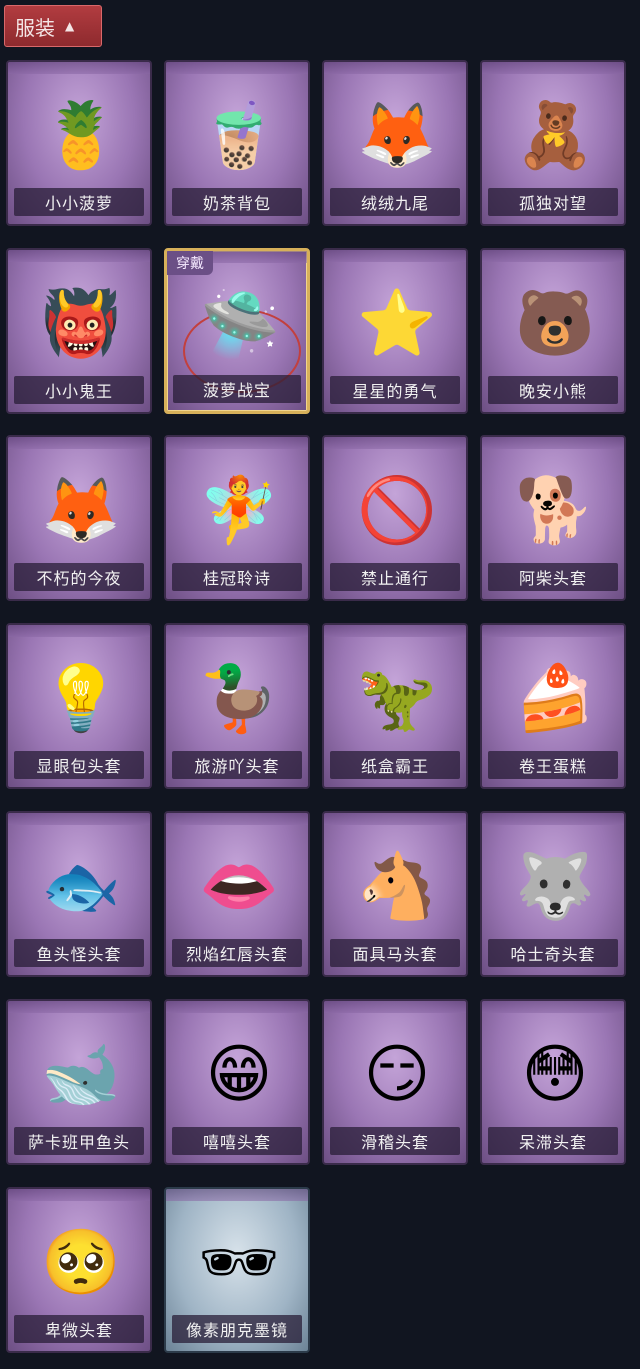  What do you see at coordinates (553, 390) in the screenshot?
I see `costume-label: 晚安小熊` at bounding box center [553, 390].